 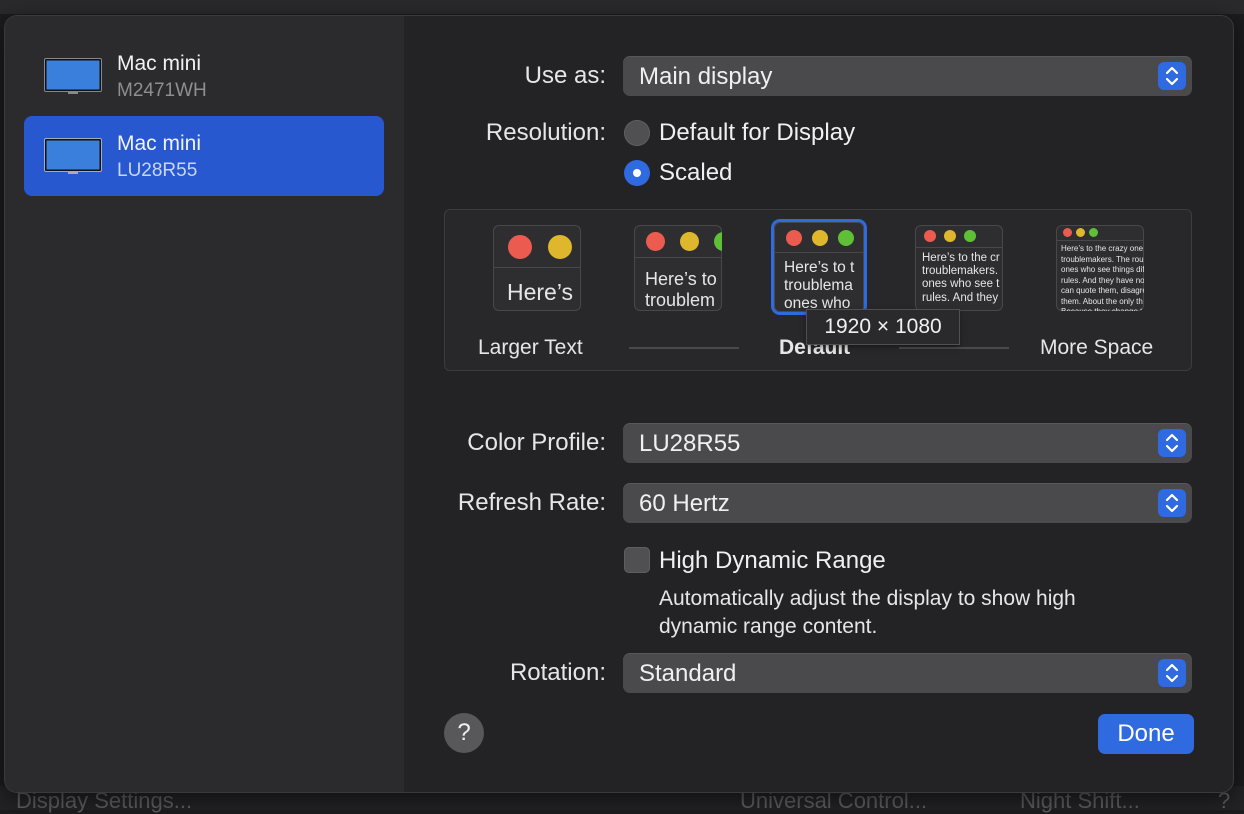 I want to click on refresh-rate-value: 60 Hertz, so click(x=684, y=504).